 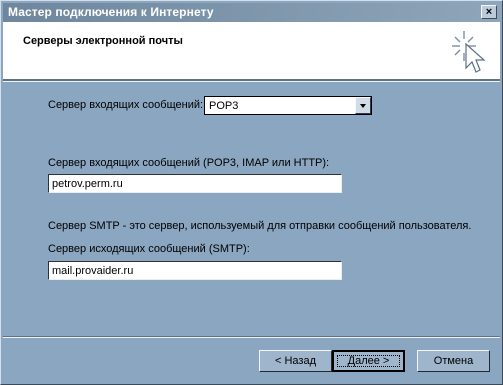 I want to click on outgoing-server-value: mail.provaider.ru, so click(x=93, y=271).